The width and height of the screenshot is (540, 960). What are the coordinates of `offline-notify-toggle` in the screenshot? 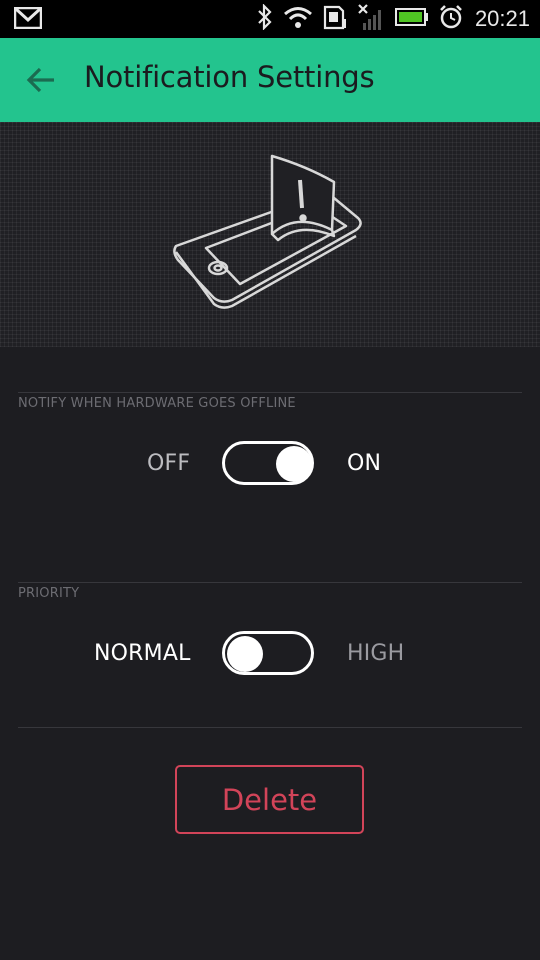 It's located at (268, 463).